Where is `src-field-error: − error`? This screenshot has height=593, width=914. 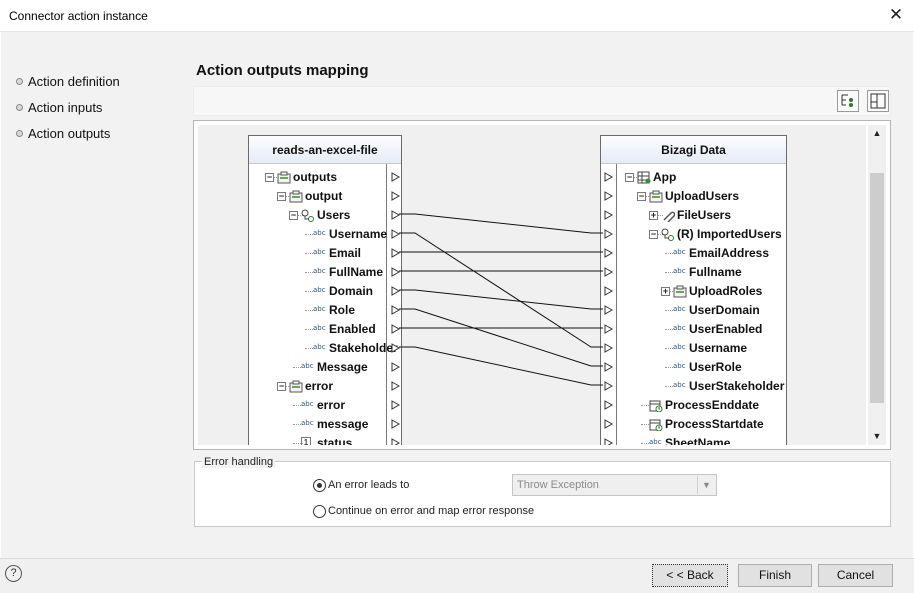
src-field-error: − error is located at coordinates (325, 386).